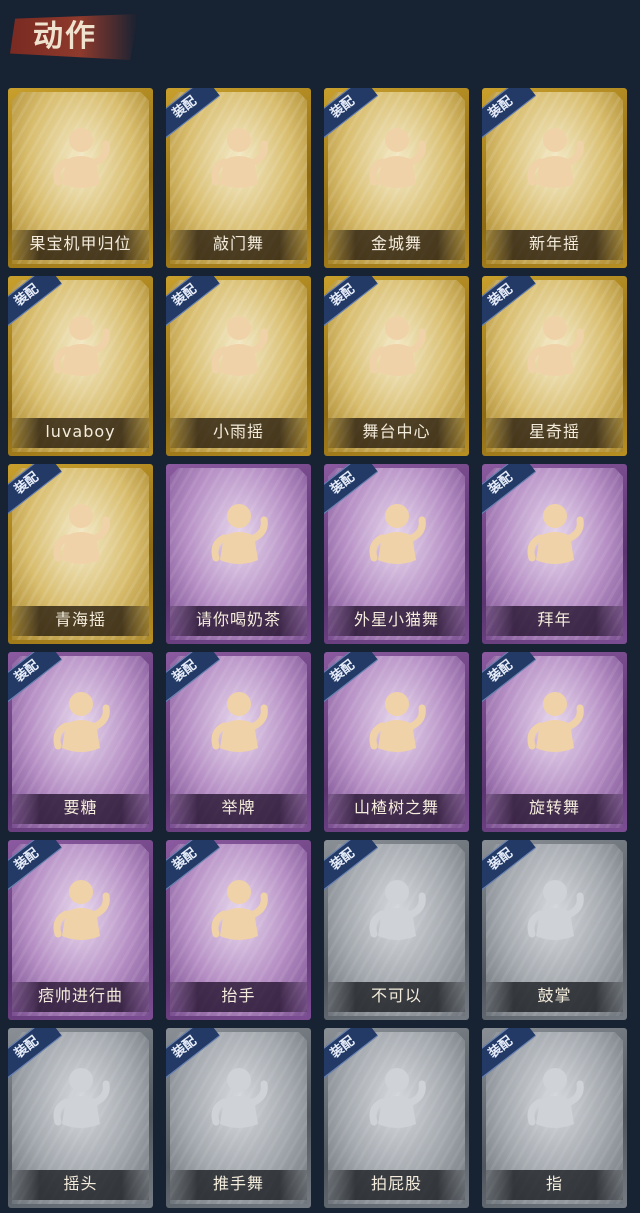 The height and width of the screenshot is (1213, 640). I want to click on emote-card: 星奇摇 装配, so click(554, 366).